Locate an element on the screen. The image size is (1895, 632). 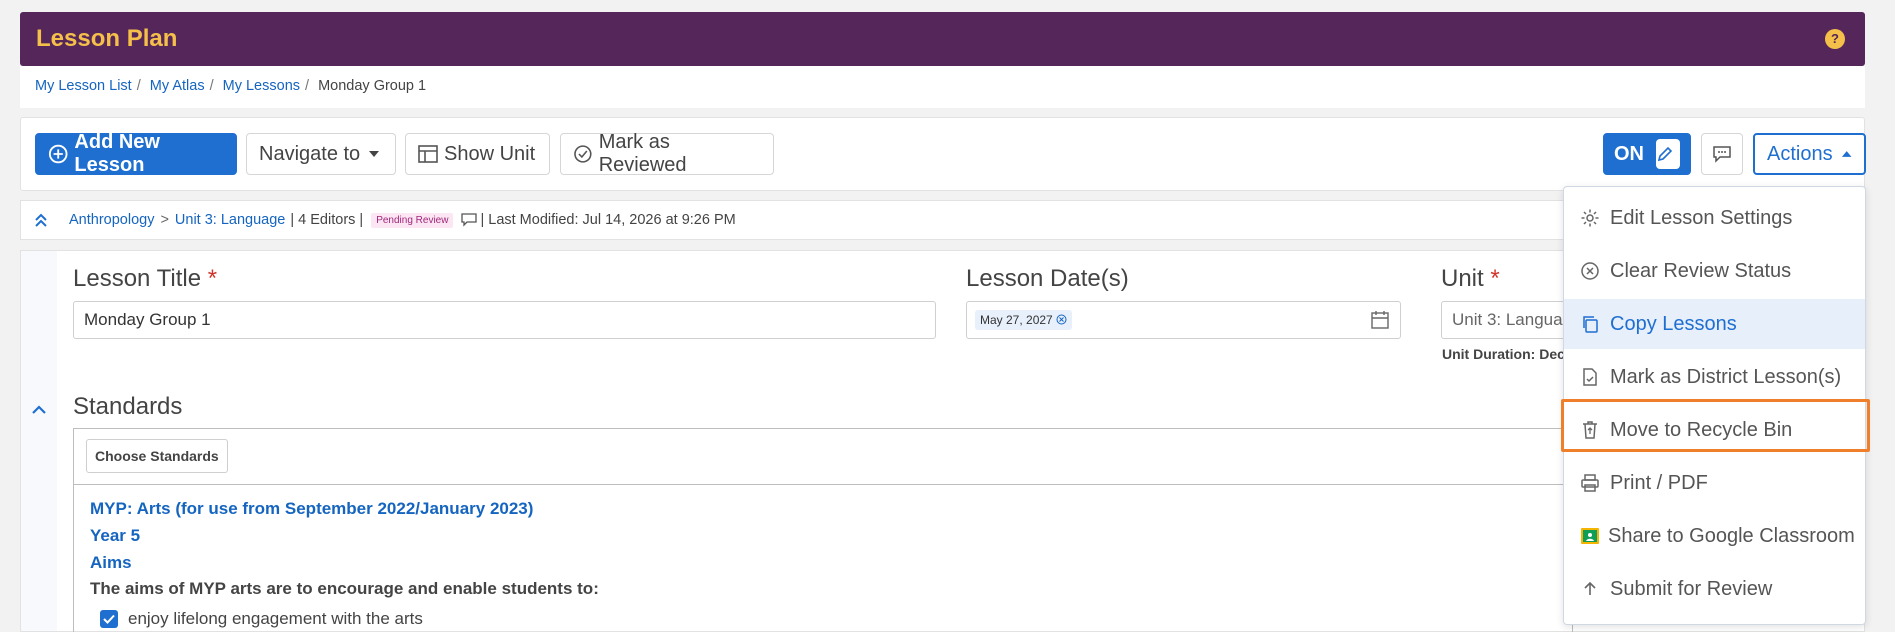
actions-label: Actions is located at coordinates (1800, 153).